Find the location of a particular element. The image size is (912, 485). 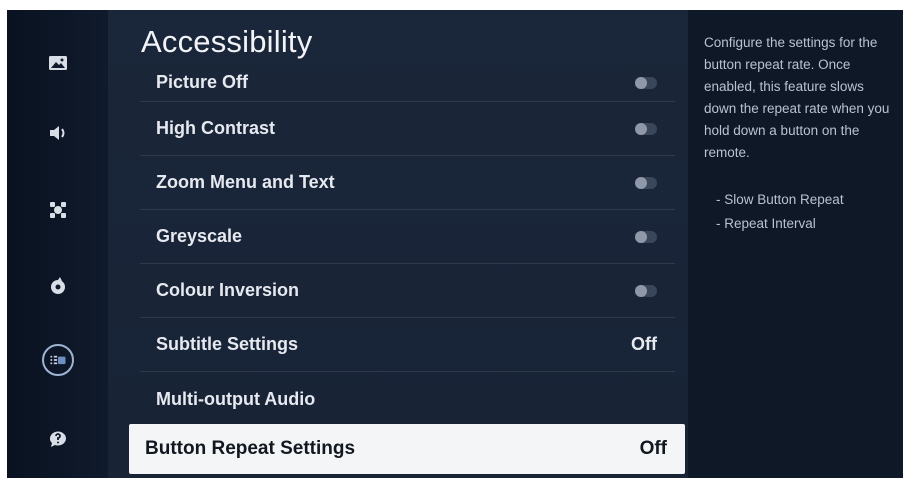

list-item-subtitle-settings: Subtitle Settings Off is located at coordinates (407, 345).